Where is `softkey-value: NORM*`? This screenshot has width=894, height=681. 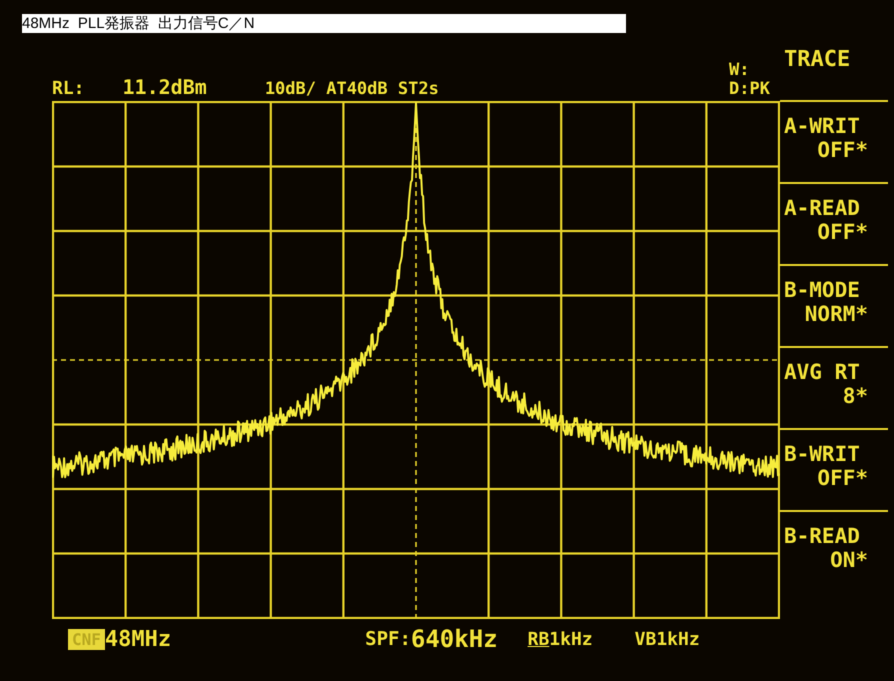 softkey-value: NORM* is located at coordinates (836, 314).